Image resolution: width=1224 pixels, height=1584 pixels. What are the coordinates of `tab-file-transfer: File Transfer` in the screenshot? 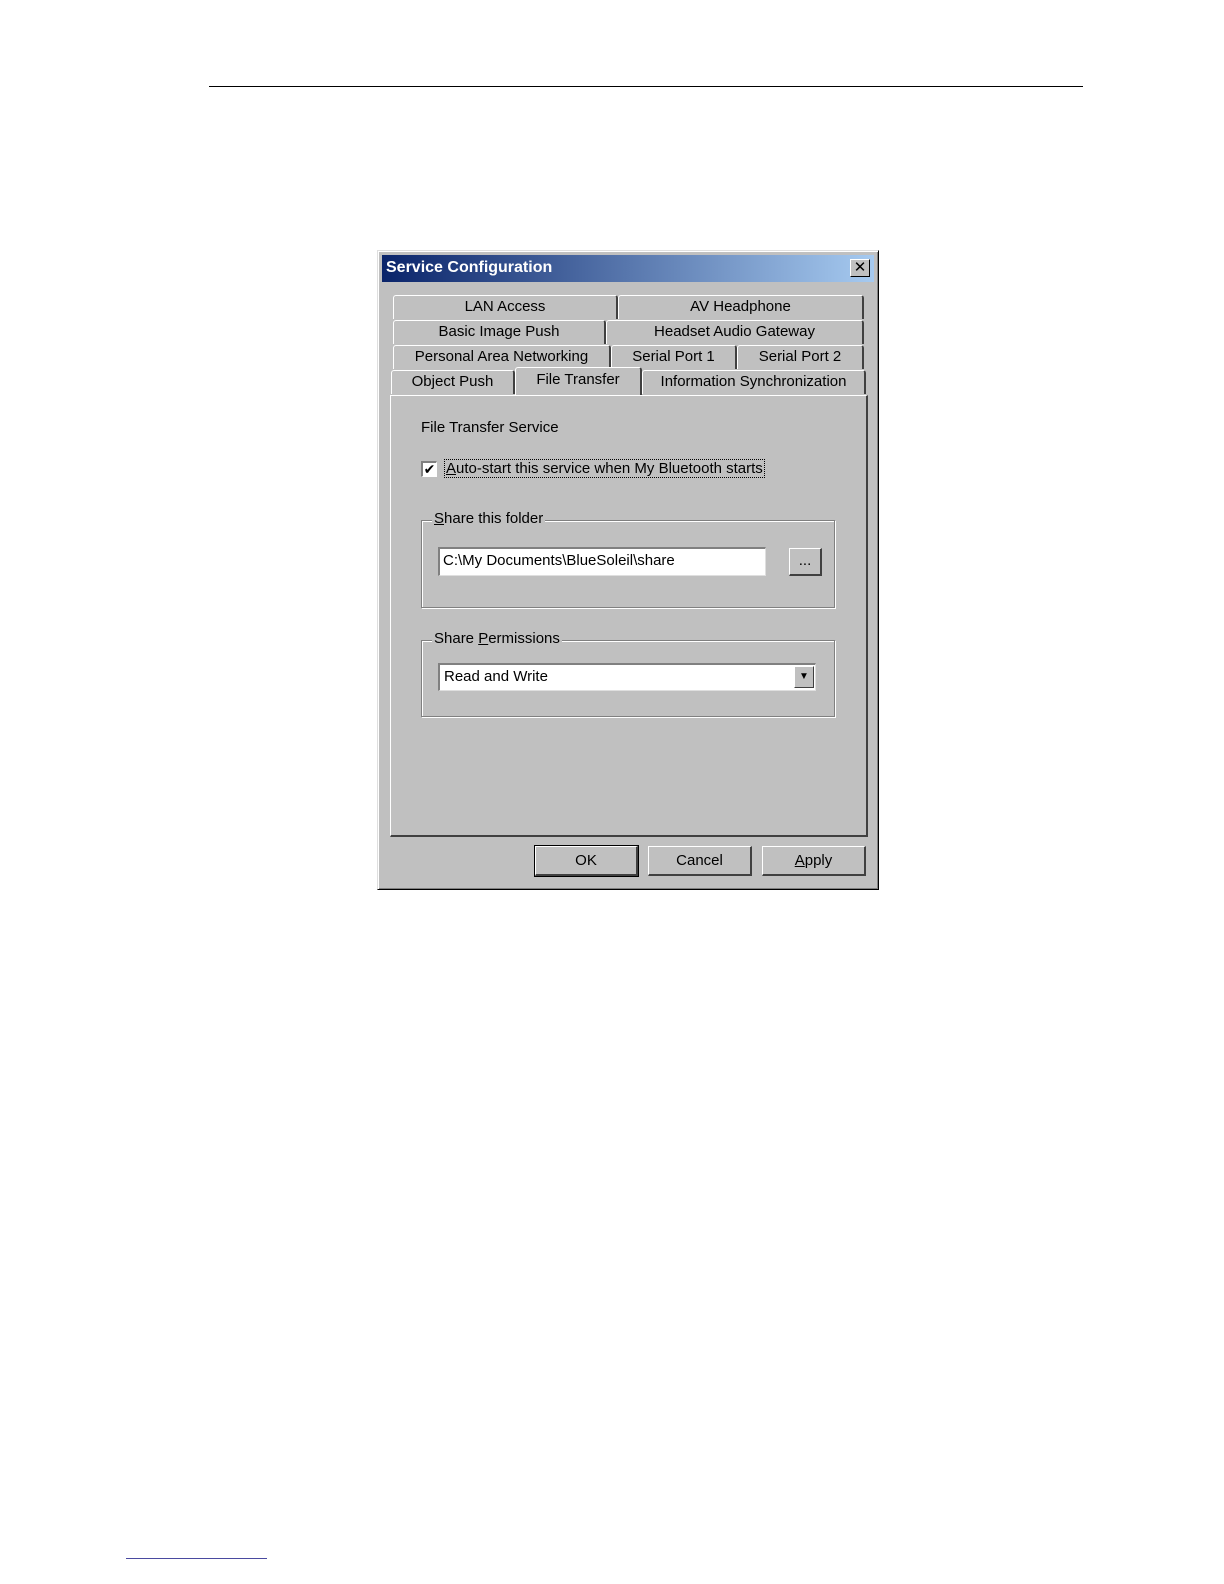 It's located at (578, 381).